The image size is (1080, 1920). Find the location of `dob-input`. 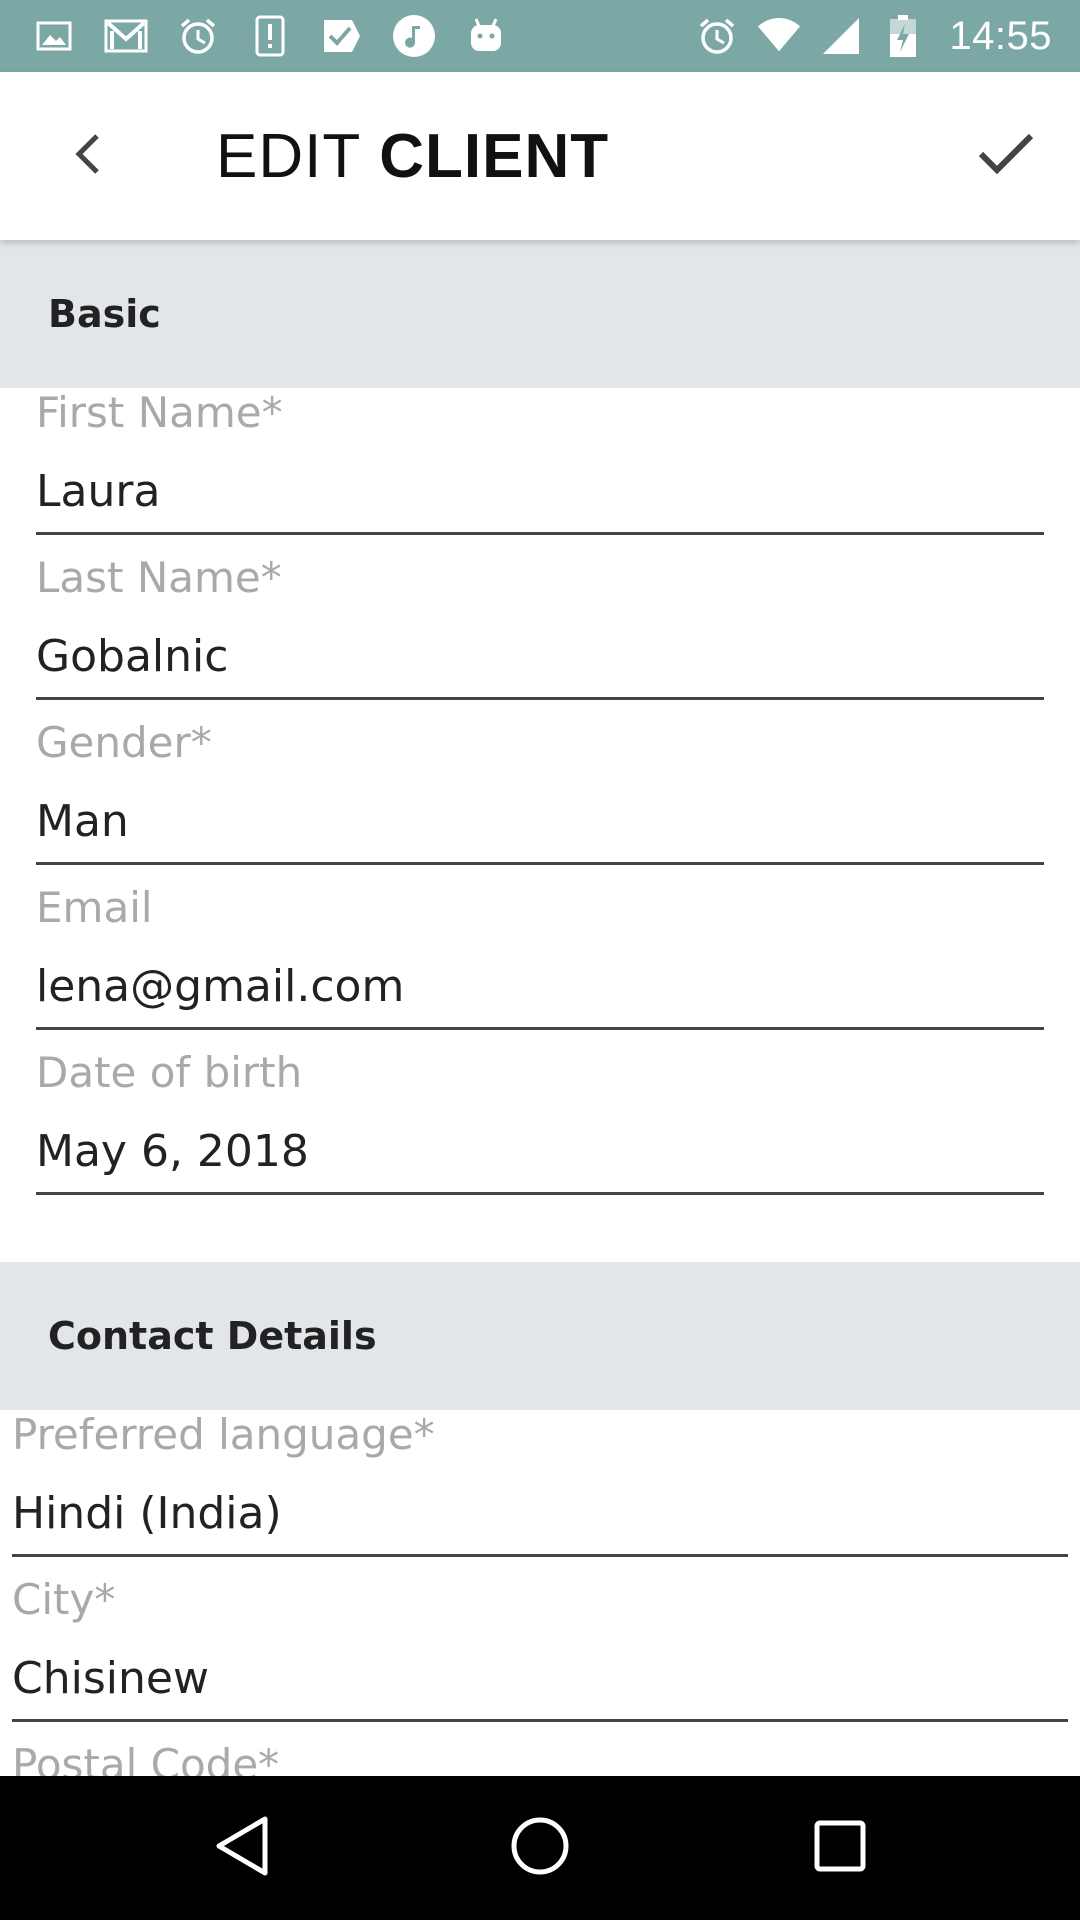

dob-input is located at coordinates (540, 1151).